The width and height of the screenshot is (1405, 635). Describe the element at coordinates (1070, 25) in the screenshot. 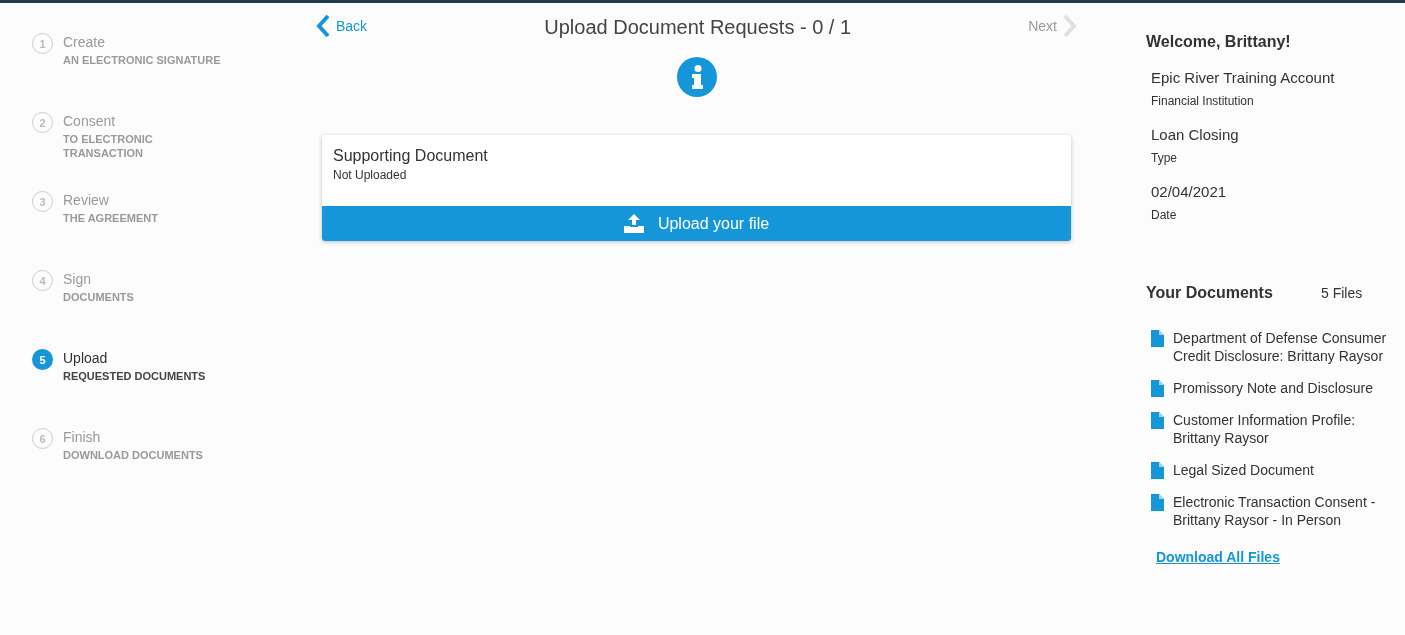

I see `chevron-right-icon` at that location.